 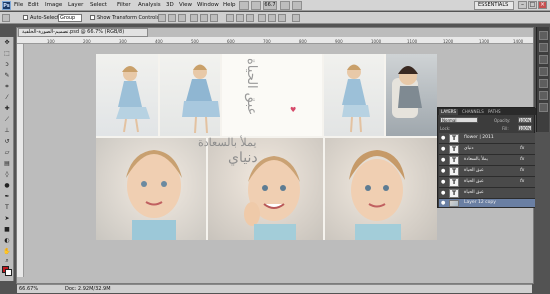 I want to click on menu-file: File, so click(x=18, y=5).